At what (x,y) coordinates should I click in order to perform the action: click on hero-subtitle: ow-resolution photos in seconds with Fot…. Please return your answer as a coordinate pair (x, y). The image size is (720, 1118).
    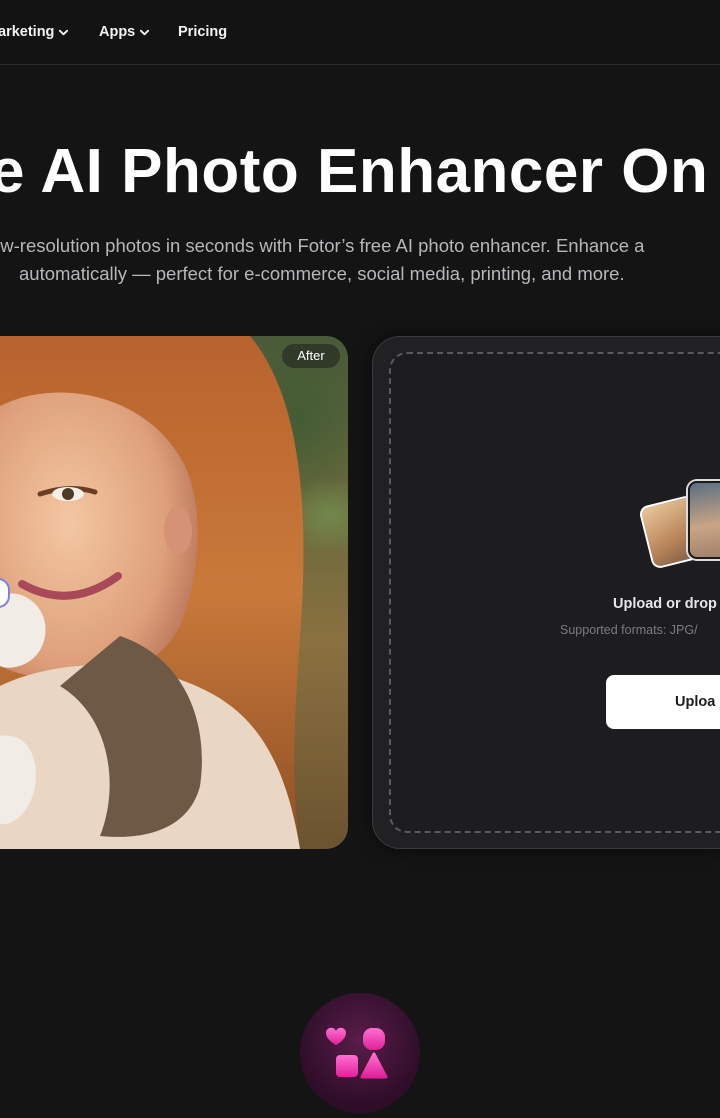
    Looking at the image, I should click on (360, 260).